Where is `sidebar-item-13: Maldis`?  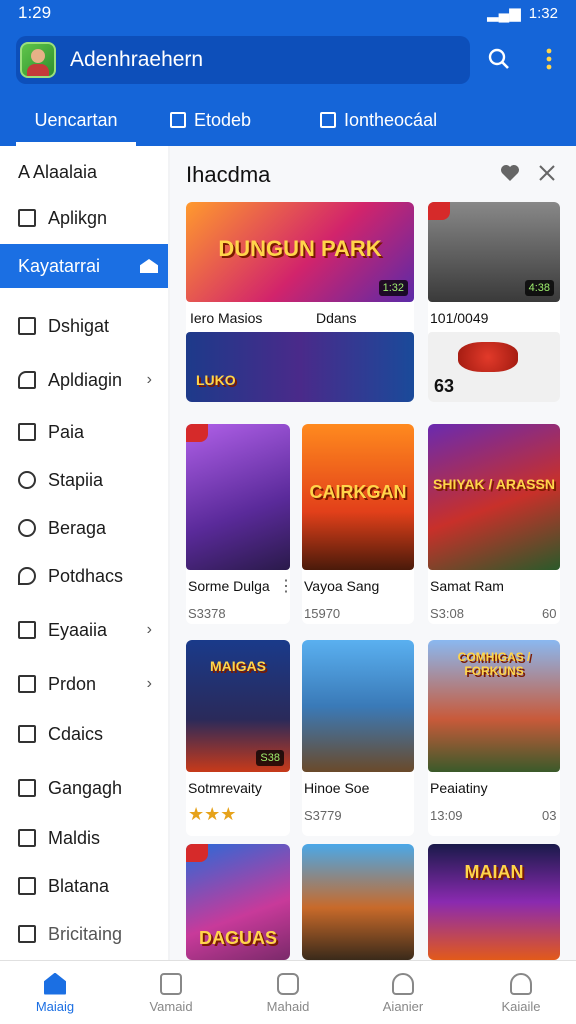 sidebar-item-13: Maldis is located at coordinates (84, 838).